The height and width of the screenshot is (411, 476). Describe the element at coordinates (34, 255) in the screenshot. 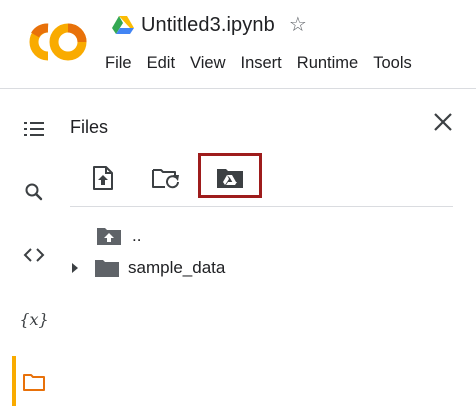

I see `code-snippets-icon` at that location.